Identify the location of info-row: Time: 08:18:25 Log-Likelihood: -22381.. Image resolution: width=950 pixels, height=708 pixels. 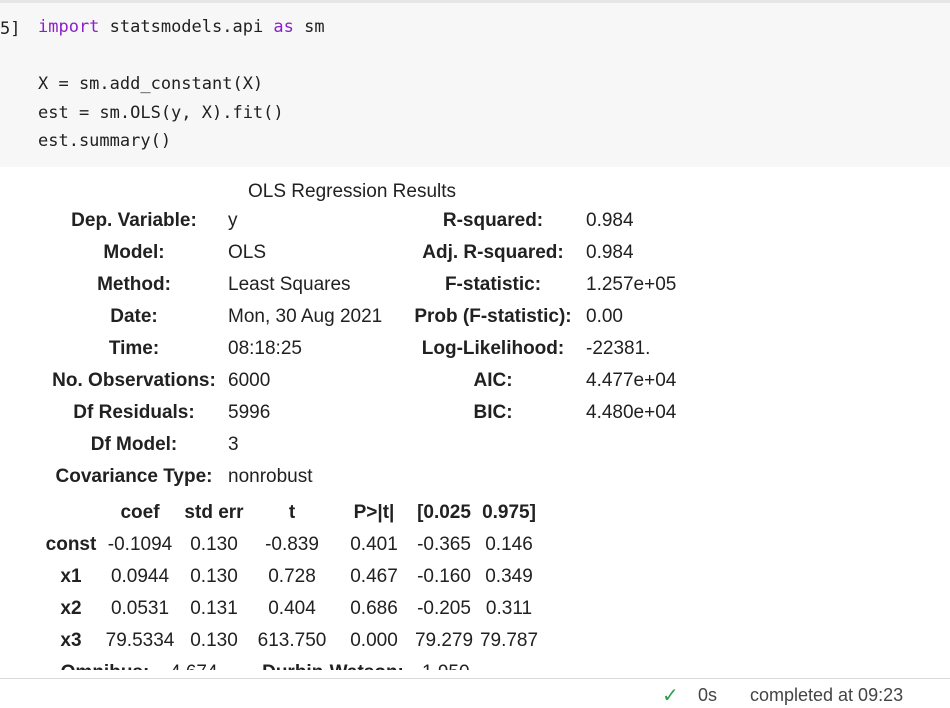
(358, 349).